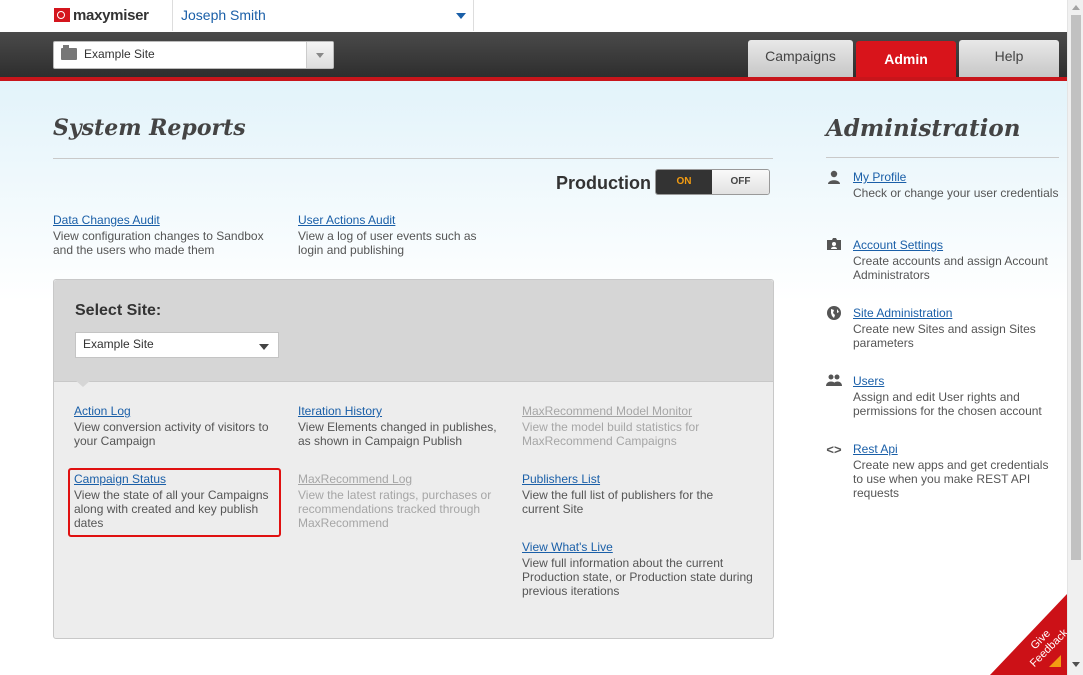  What do you see at coordinates (193, 55) in the screenshot?
I see `site-selector: Example Site` at bounding box center [193, 55].